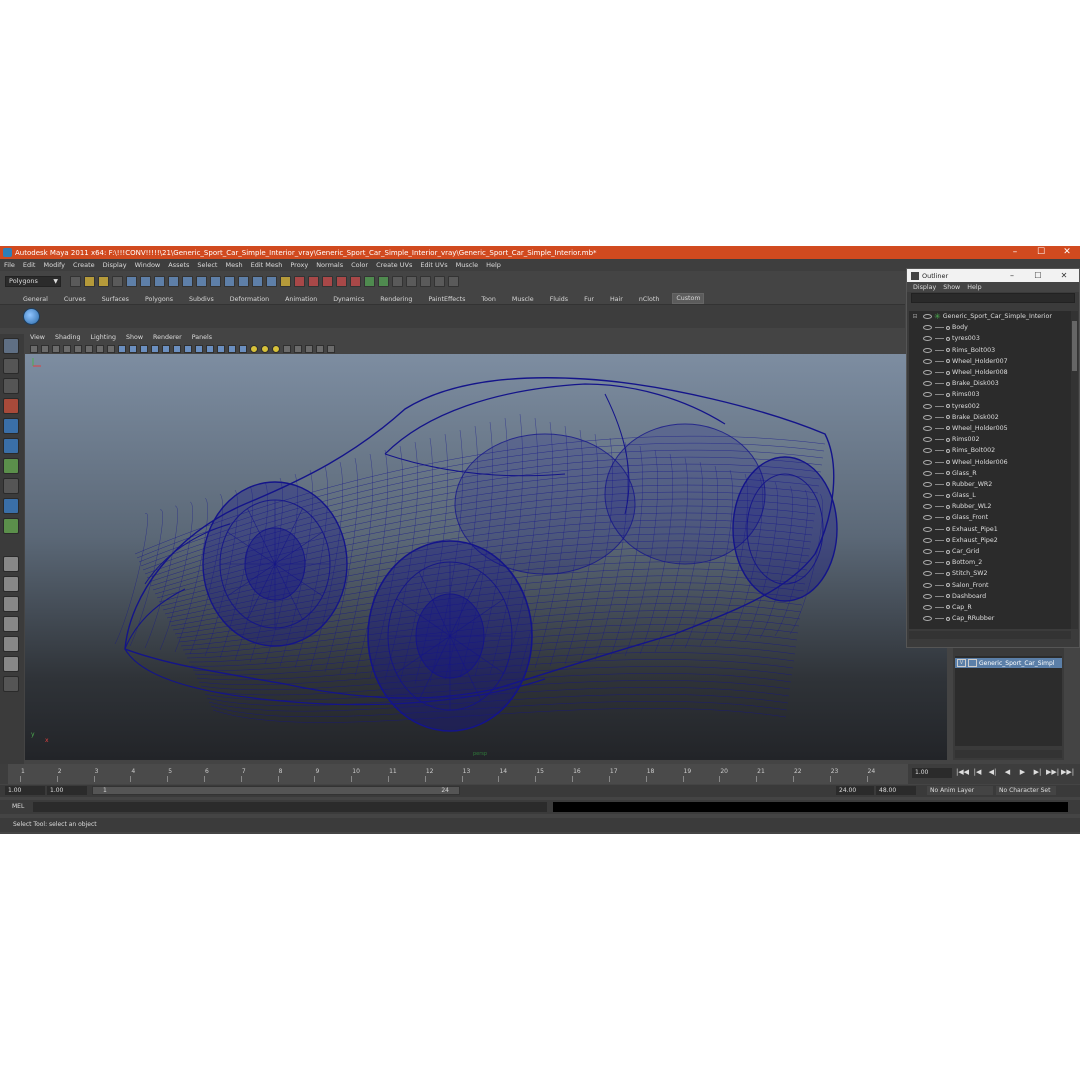 Image resolution: width=1080 pixels, height=1080 pixels. Describe the element at coordinates (446, 299) in the screenshot. I see `tab-painteffects: PaintEffects` at that location.